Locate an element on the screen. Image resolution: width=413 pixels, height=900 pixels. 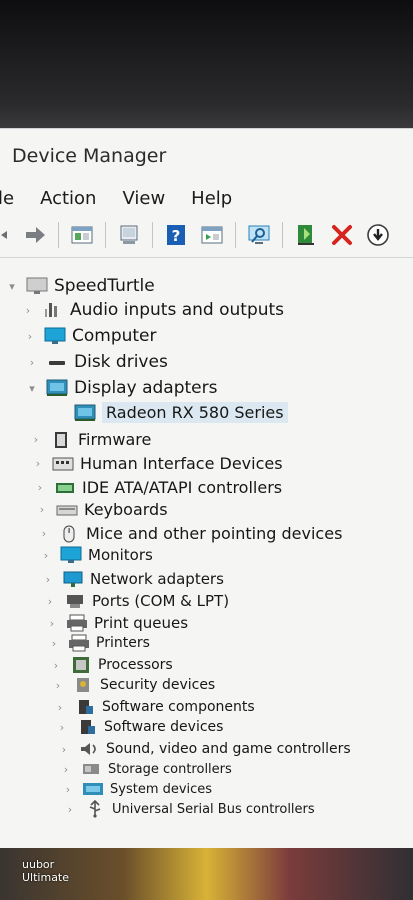
uninstall-x-icon is located at coordinates (342, 235).